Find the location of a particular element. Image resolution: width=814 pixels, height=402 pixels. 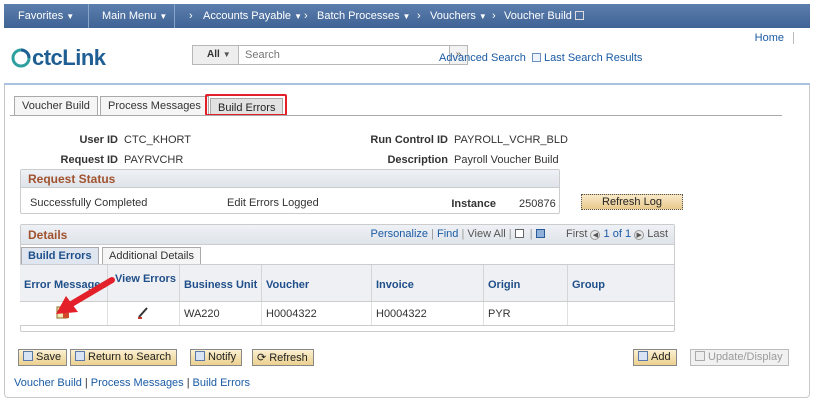

add-icon is located at coordinates (643, 356).